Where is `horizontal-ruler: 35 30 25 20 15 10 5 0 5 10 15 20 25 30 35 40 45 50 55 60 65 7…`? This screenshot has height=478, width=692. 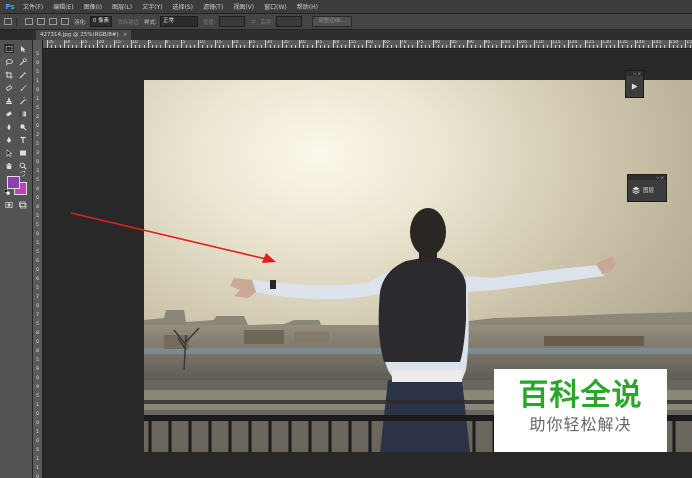
horizontal-ruler: 35 30 25 20 15 10 5 0 5 10 15 20 25 30 35 40 45 50 55 60 65 7… is located at coordinates (367, 44).